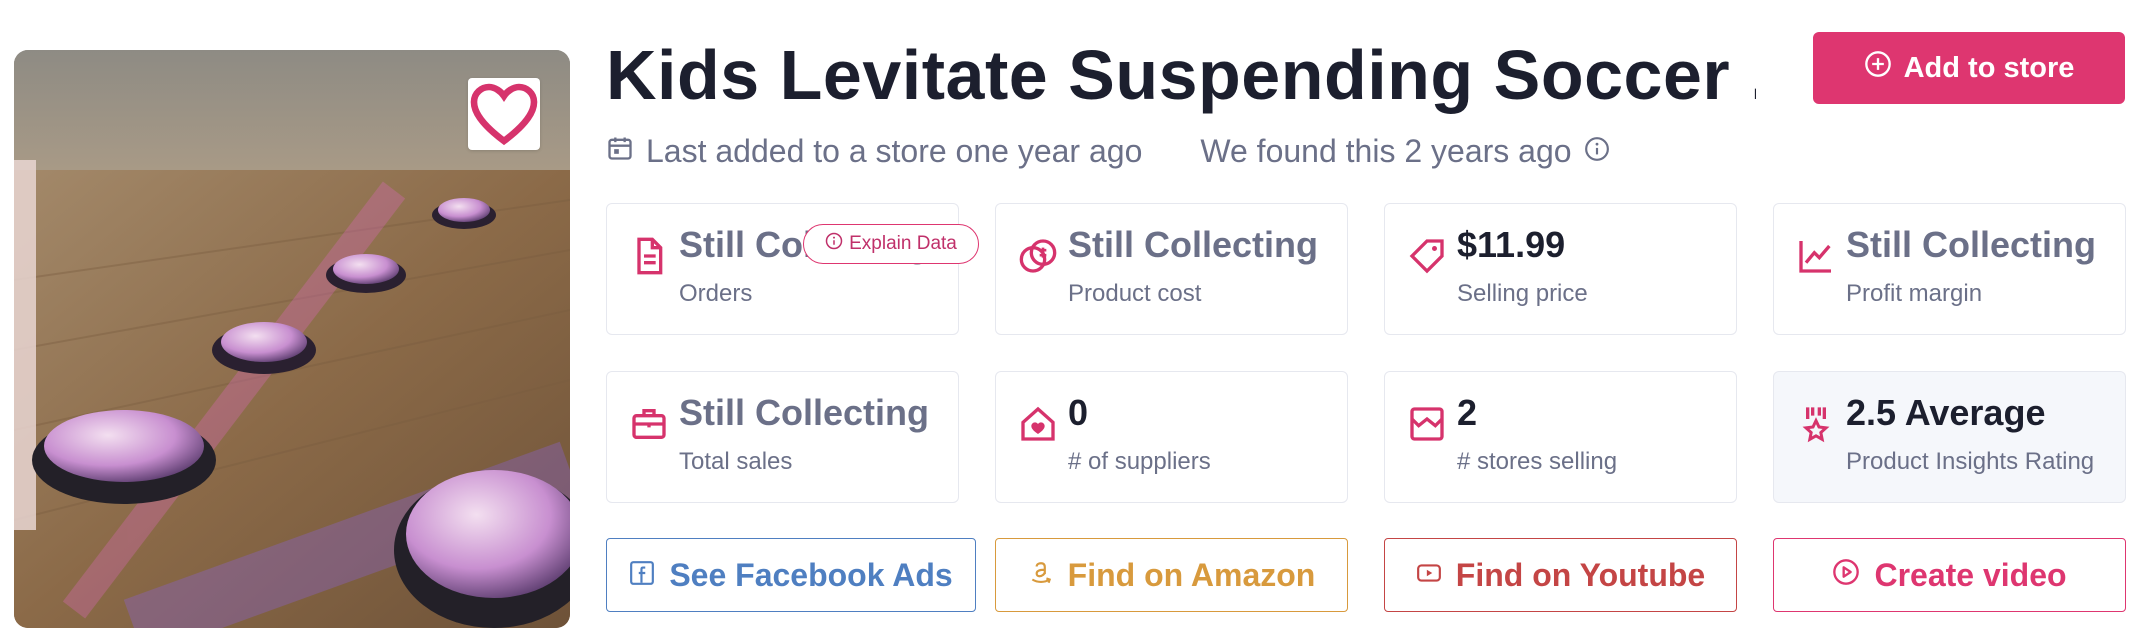 This screenshot has height=634, width=2146. Describe the element at coordinates (1386, 150) in the screenshot. I see `found-text: We found this 2 years ago` at that location.